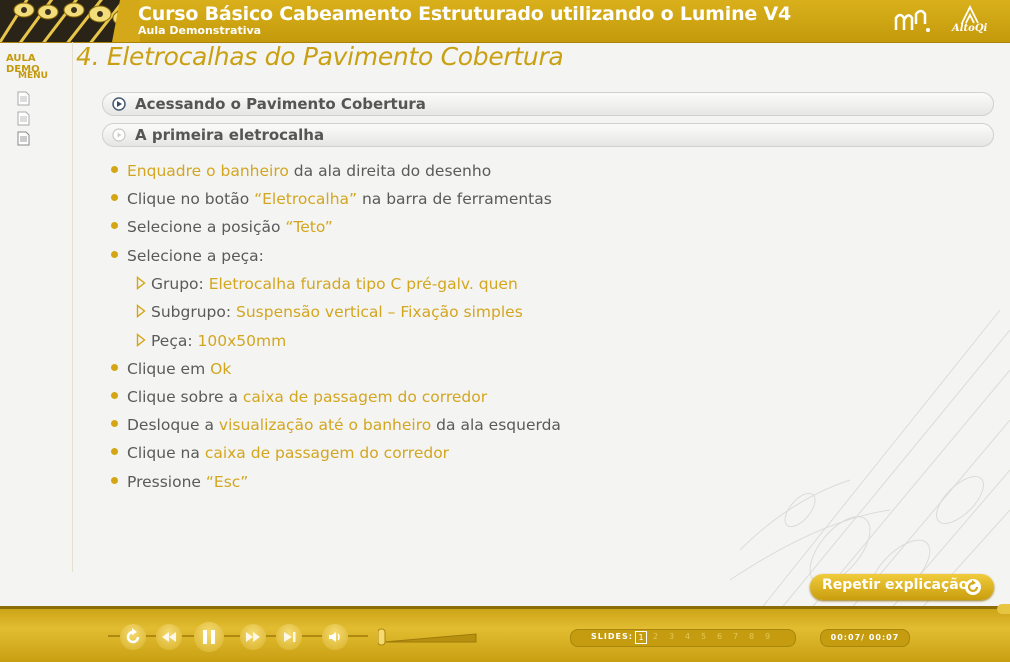  Describe the element at coordinates (496, 425) in the screenshot. I see `instruction-text: da ala esquerda` at that location.